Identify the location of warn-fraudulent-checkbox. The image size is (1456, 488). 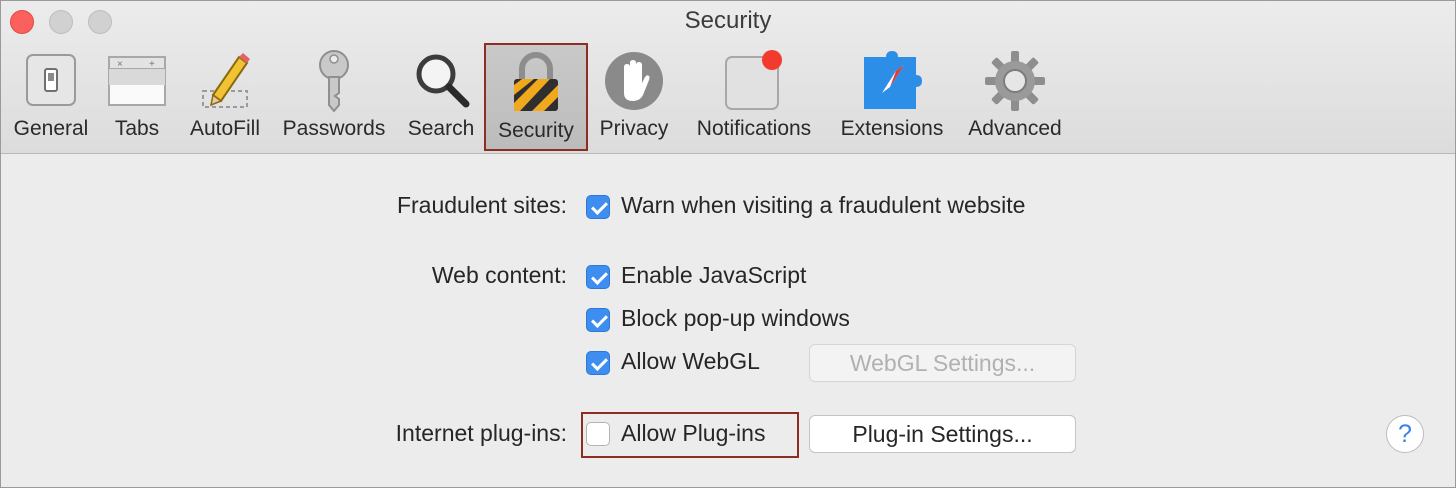
(598, 207).